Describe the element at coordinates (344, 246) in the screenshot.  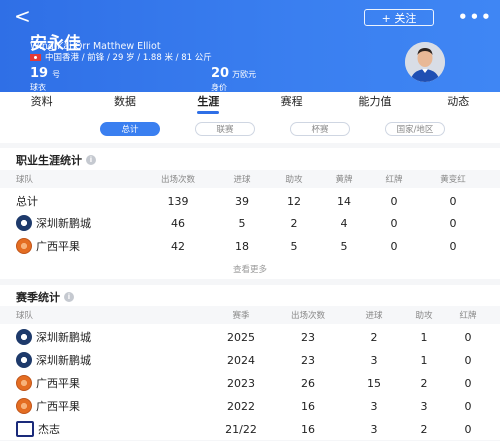
I see `yellow-value: 5` at that location.